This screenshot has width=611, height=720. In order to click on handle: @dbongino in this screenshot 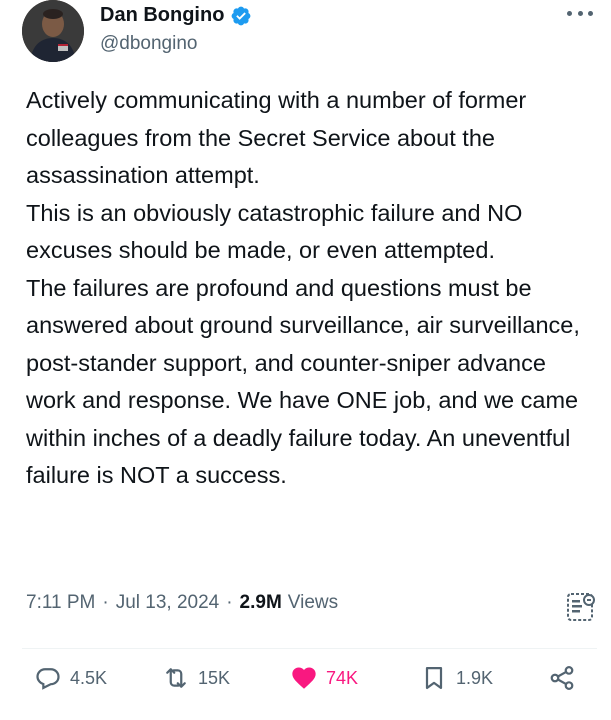, I will do `click(176, 44)`.